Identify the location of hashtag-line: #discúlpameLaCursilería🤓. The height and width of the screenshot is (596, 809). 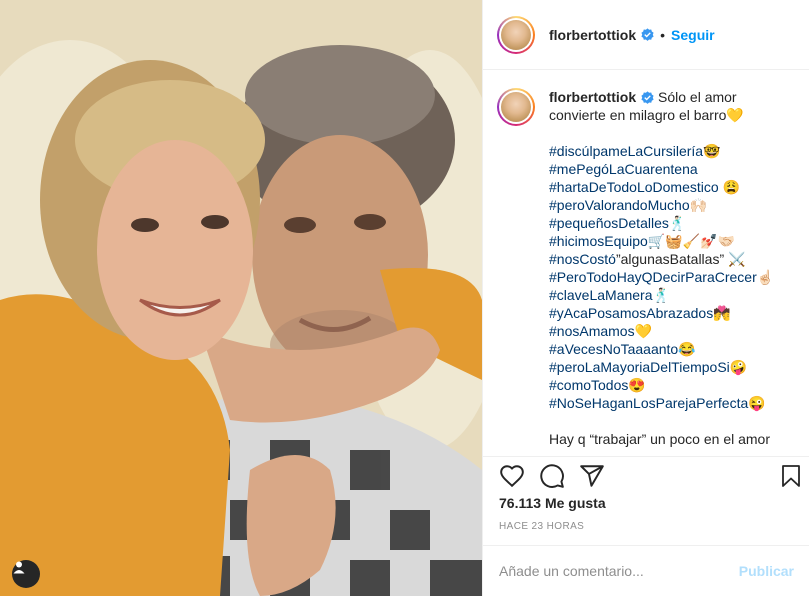
(672, 151).